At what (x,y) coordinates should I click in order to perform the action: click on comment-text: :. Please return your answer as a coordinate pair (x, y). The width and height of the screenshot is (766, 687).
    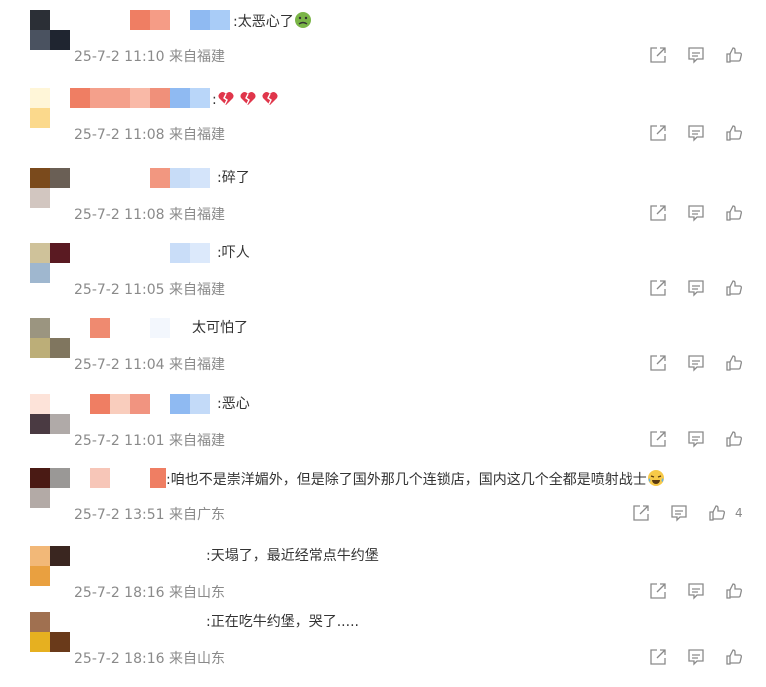
    Looking at the image, I should click on (247, 100).